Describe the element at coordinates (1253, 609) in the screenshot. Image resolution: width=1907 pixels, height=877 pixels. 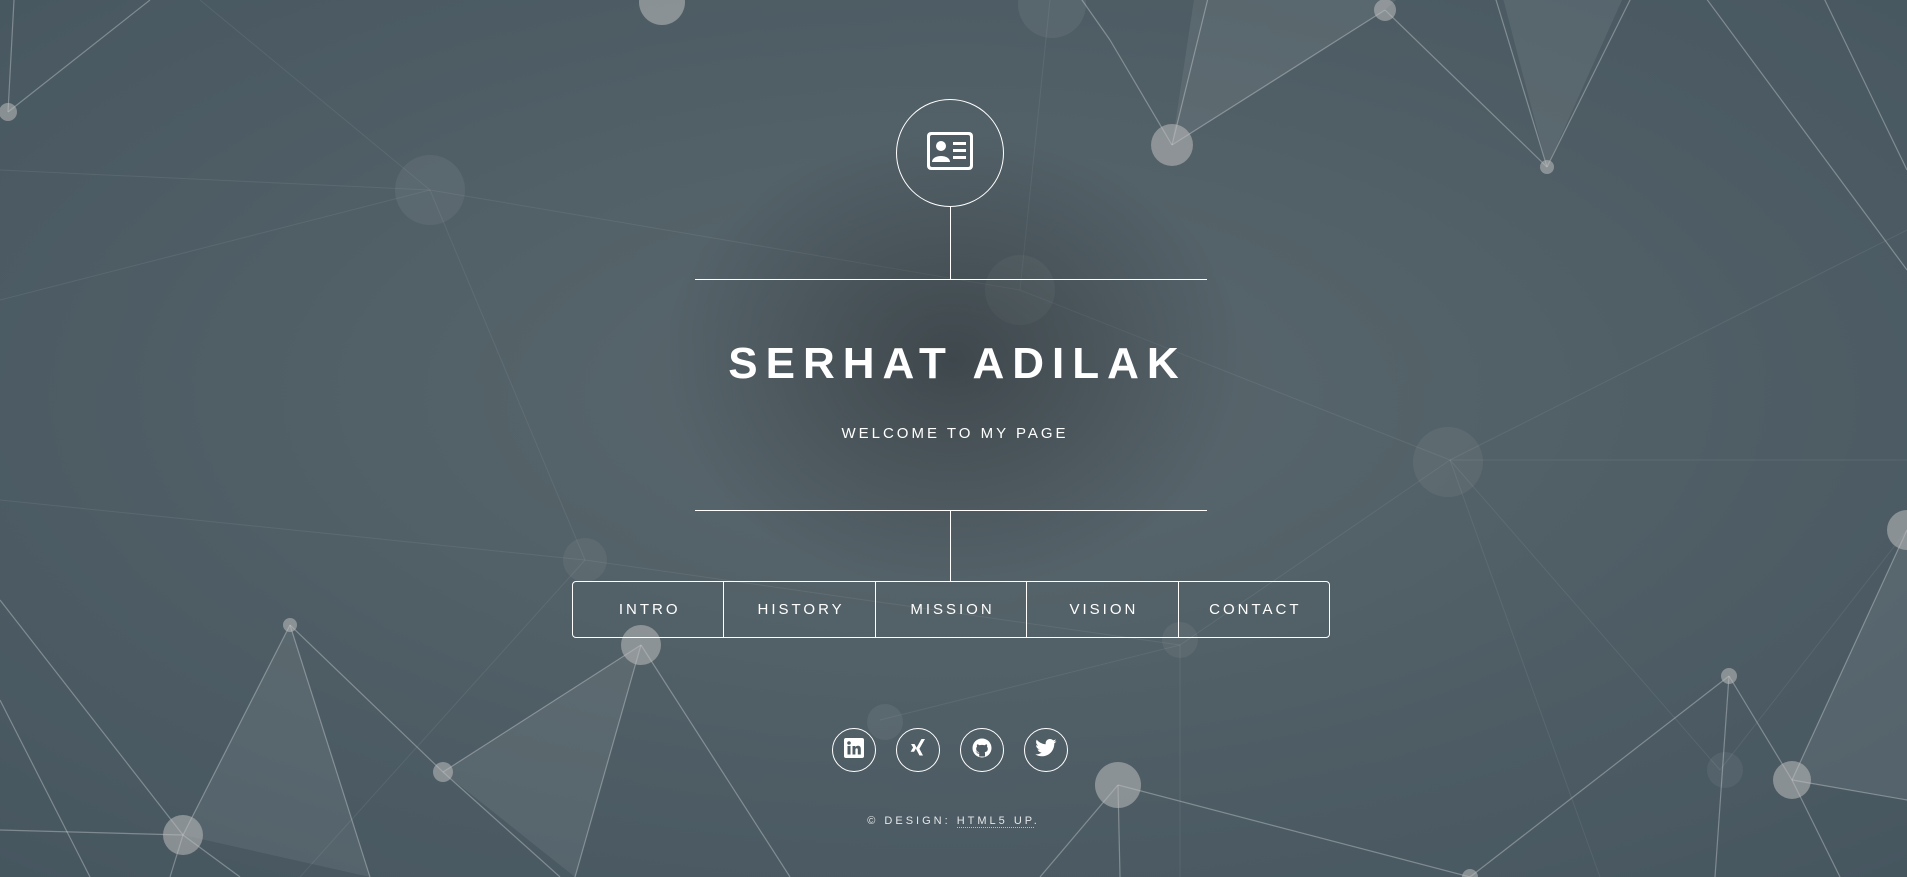
I see `nav-item-contact: CONTACT` at that location.